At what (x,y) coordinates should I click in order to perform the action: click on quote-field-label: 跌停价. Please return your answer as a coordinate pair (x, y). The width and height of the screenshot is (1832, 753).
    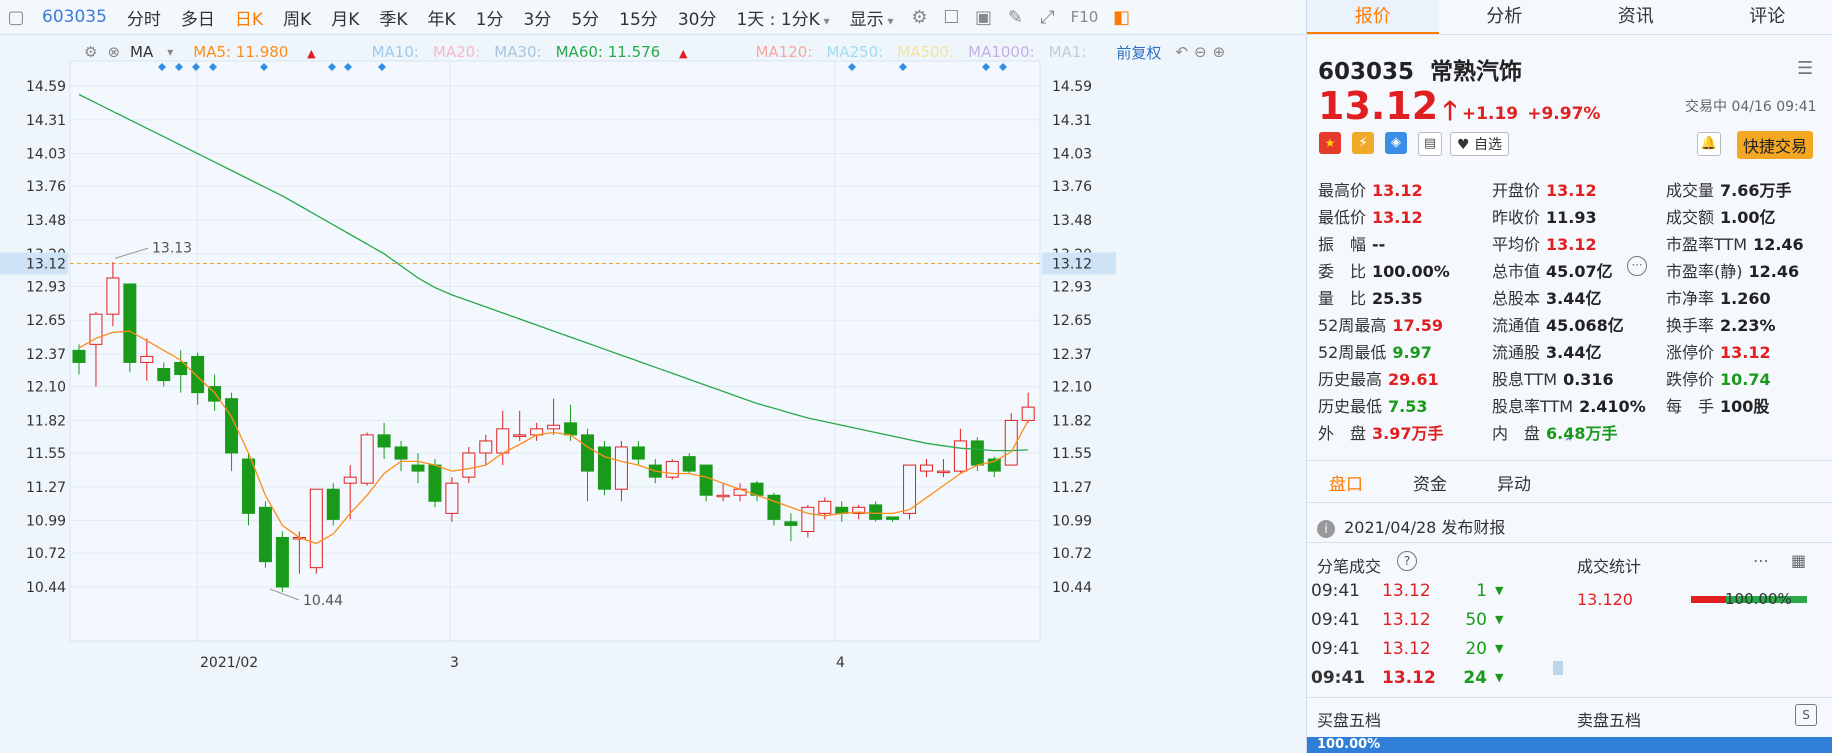
    Looking at the image, I should click on (1690, 379).